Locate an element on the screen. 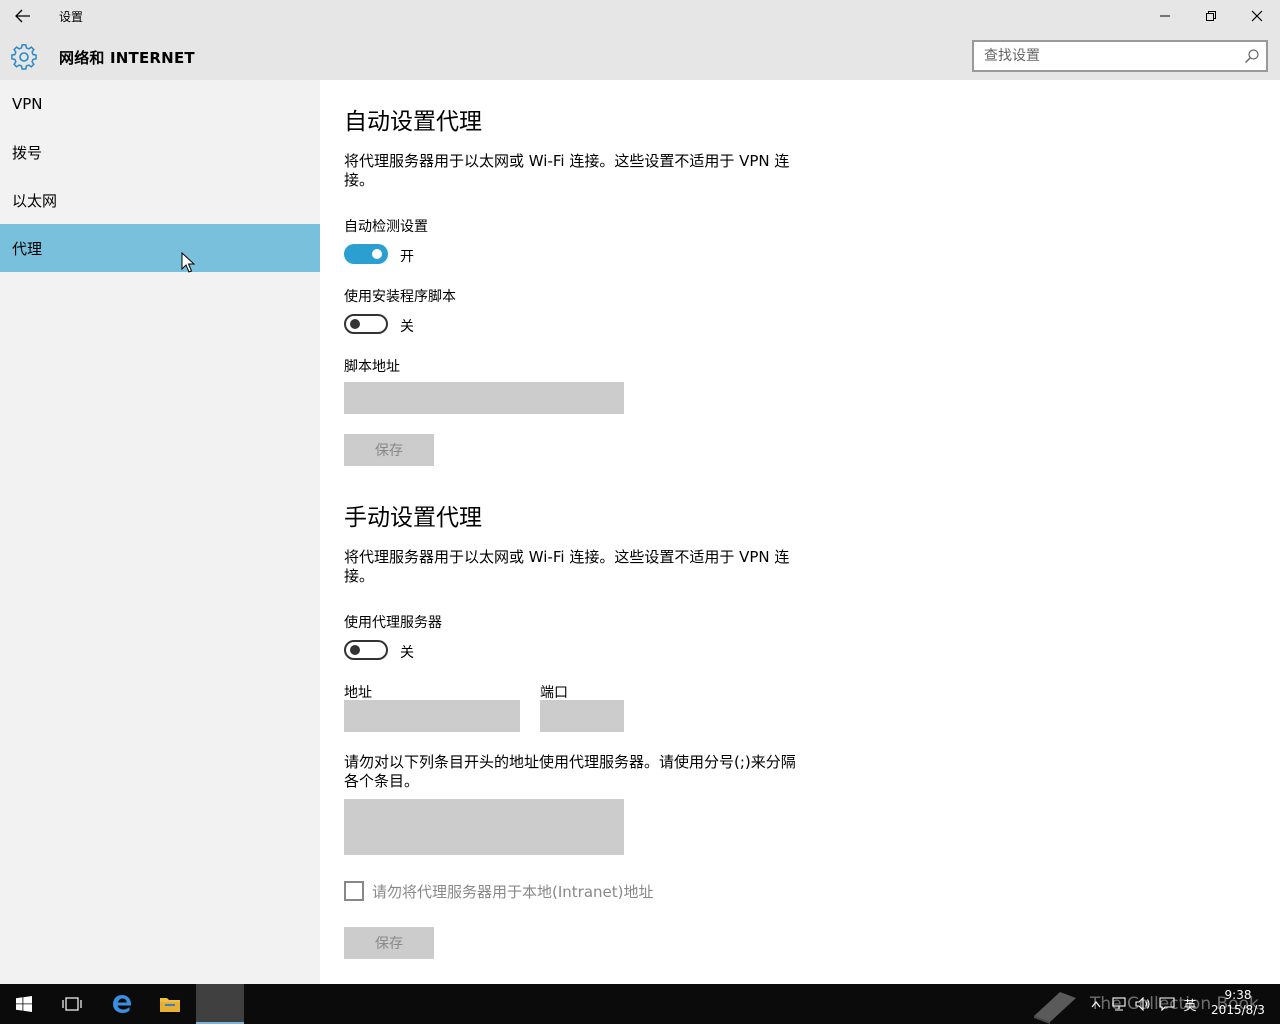  search-box is located at coordinates (1120, 56).